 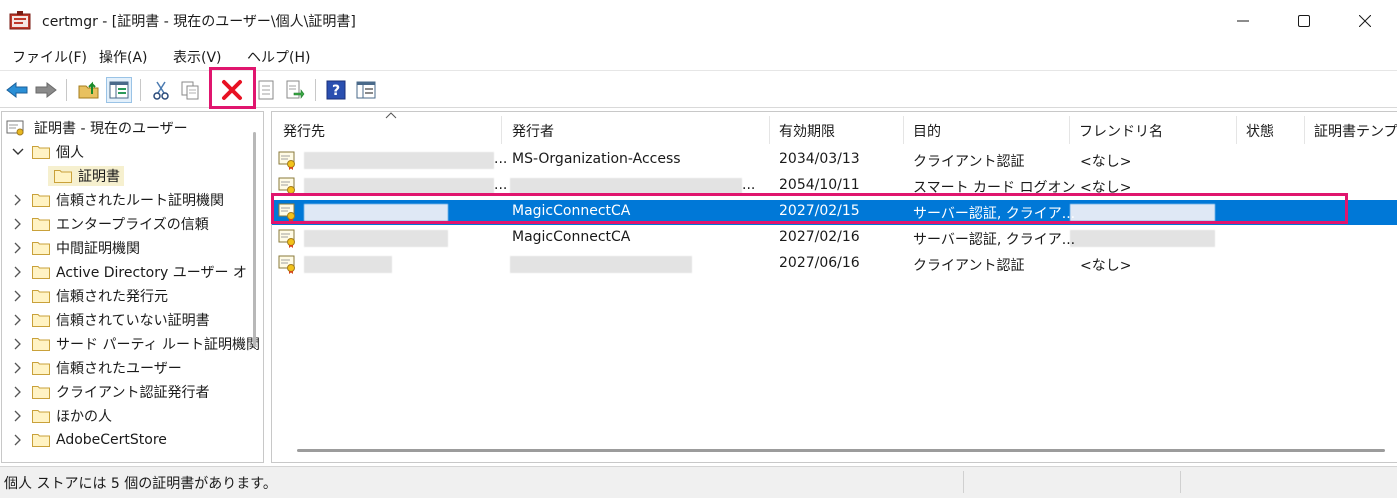 What do you see at coordinates (17, 90) in the screenshot?
I see `back-button` at bounding box center [17, 90].